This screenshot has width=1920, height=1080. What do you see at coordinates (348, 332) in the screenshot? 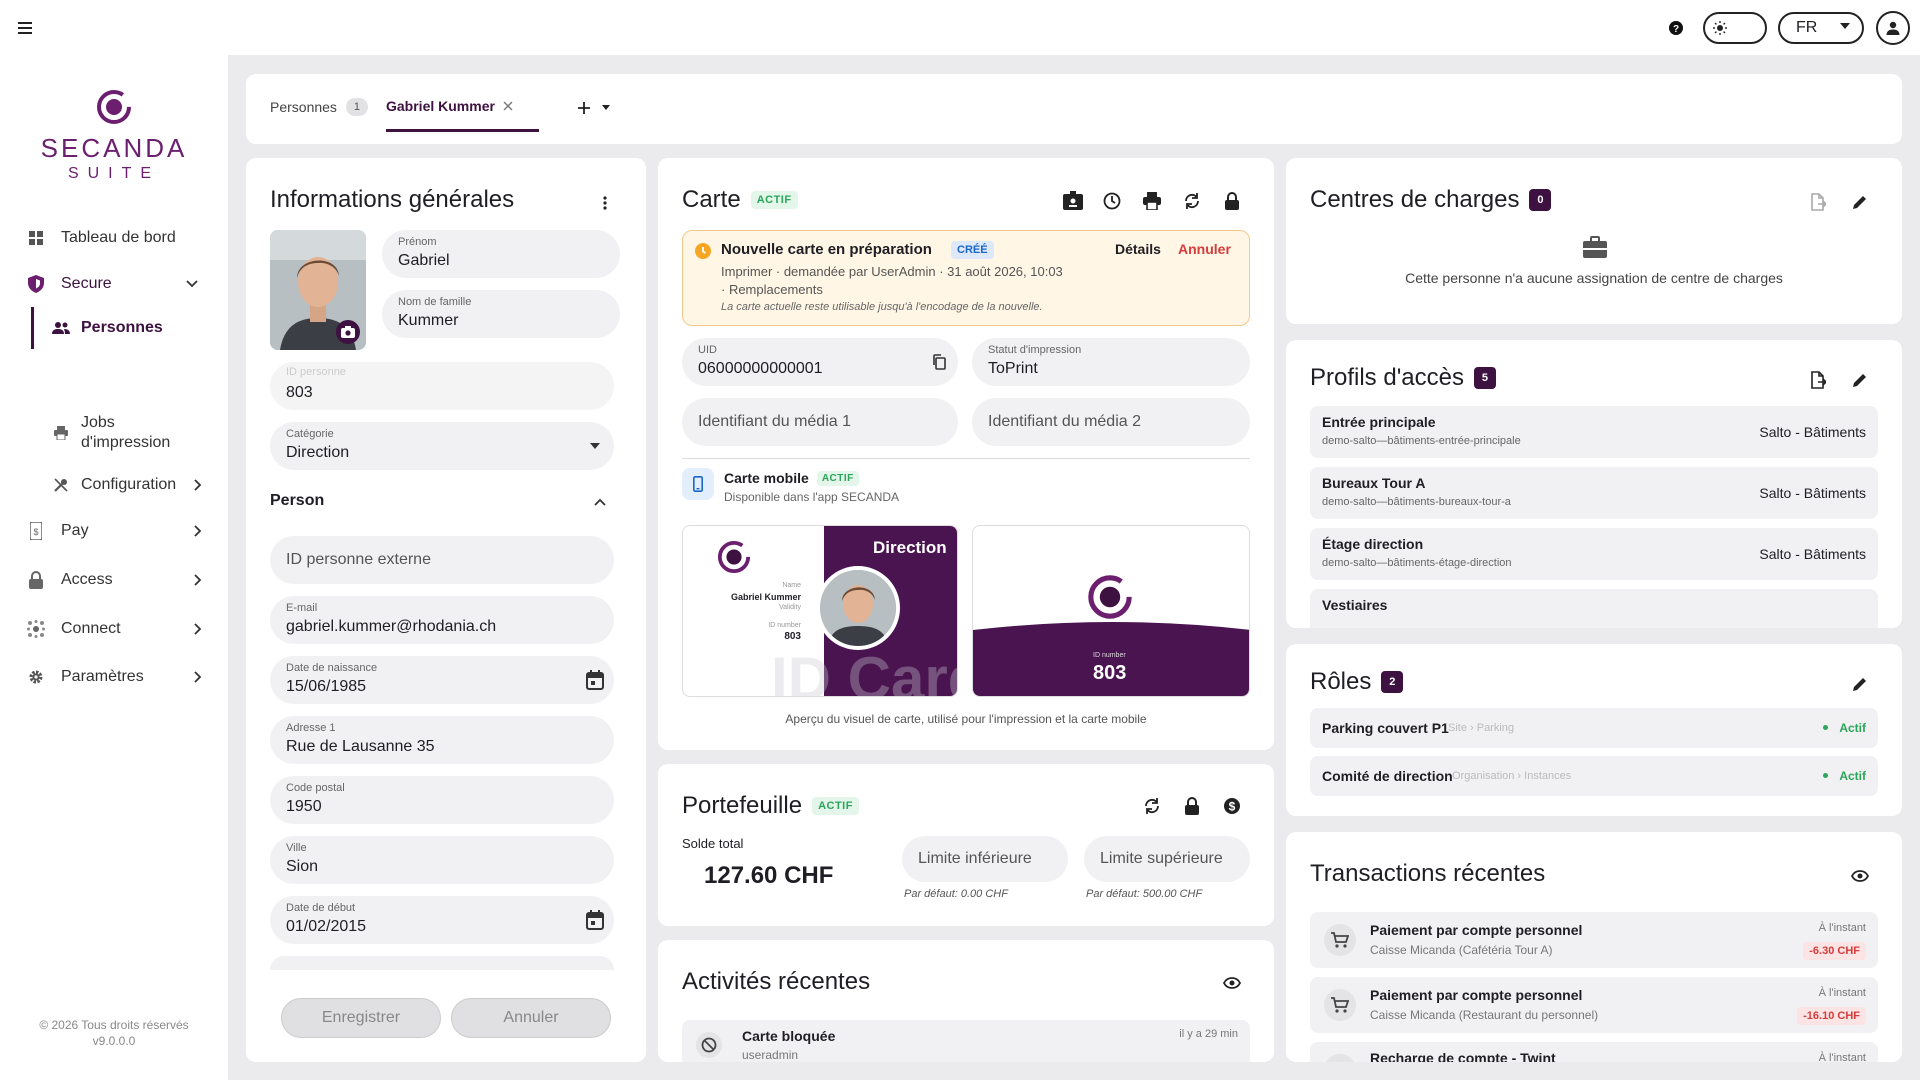
I see `camera-icon` at bounding box center [348, 332].